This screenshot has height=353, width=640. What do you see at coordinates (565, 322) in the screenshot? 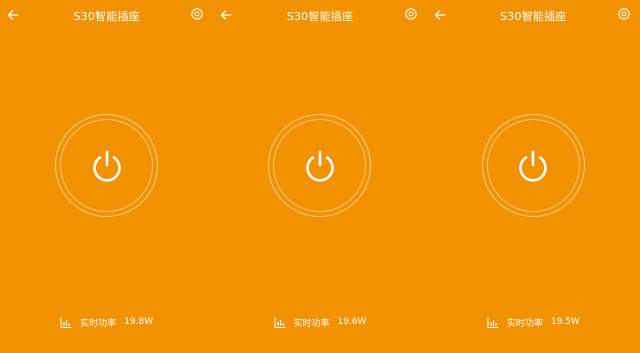
I see `power-value: 19.5W` at bounding box center [565, 322].